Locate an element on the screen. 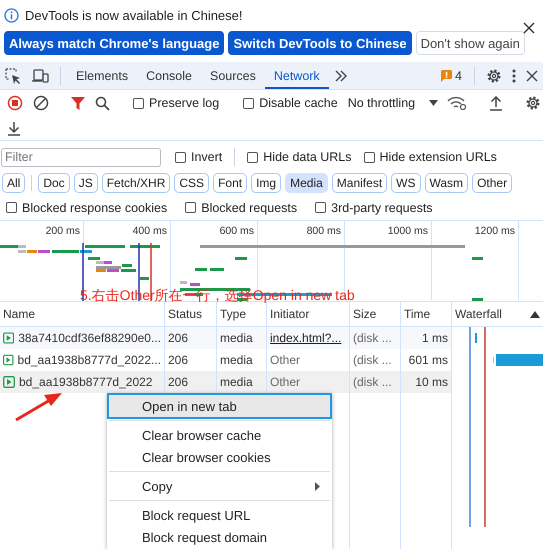 The height and width of the screenshot is (549, 543). type-filter-chip: Font is located at coordinates (230, 183).